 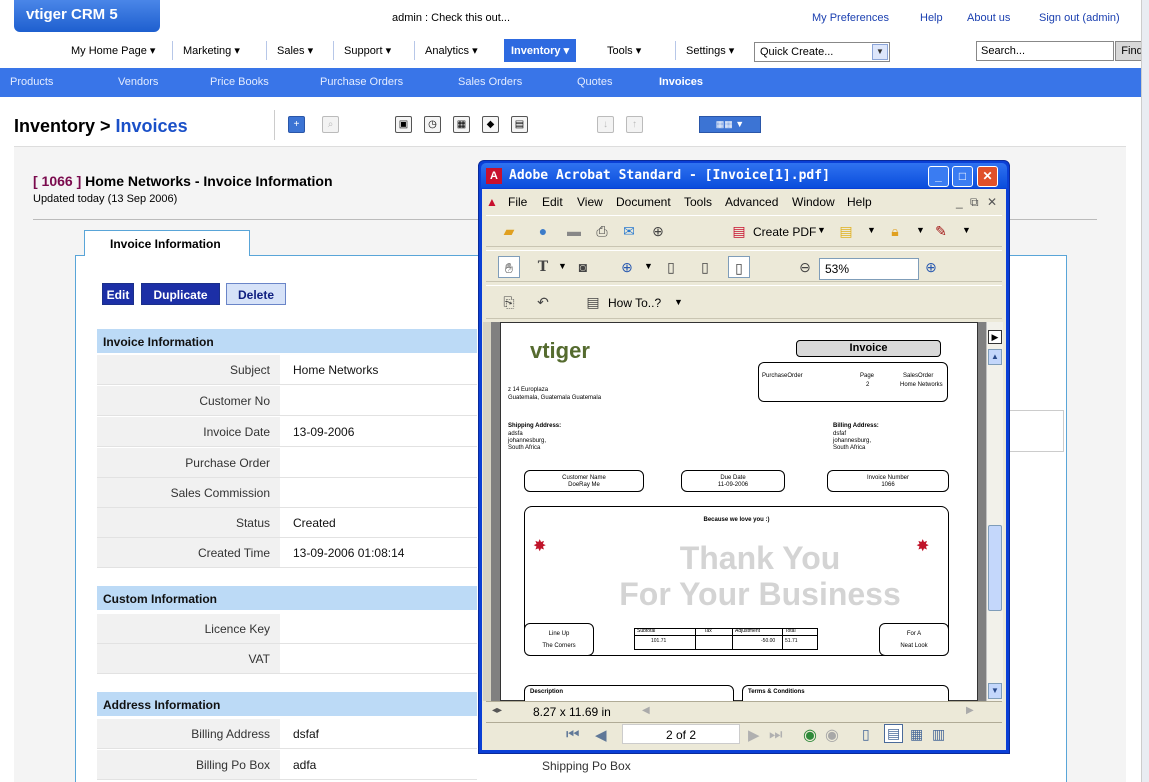 I want to click on scroll-thumb, so click(x=995, y=568).